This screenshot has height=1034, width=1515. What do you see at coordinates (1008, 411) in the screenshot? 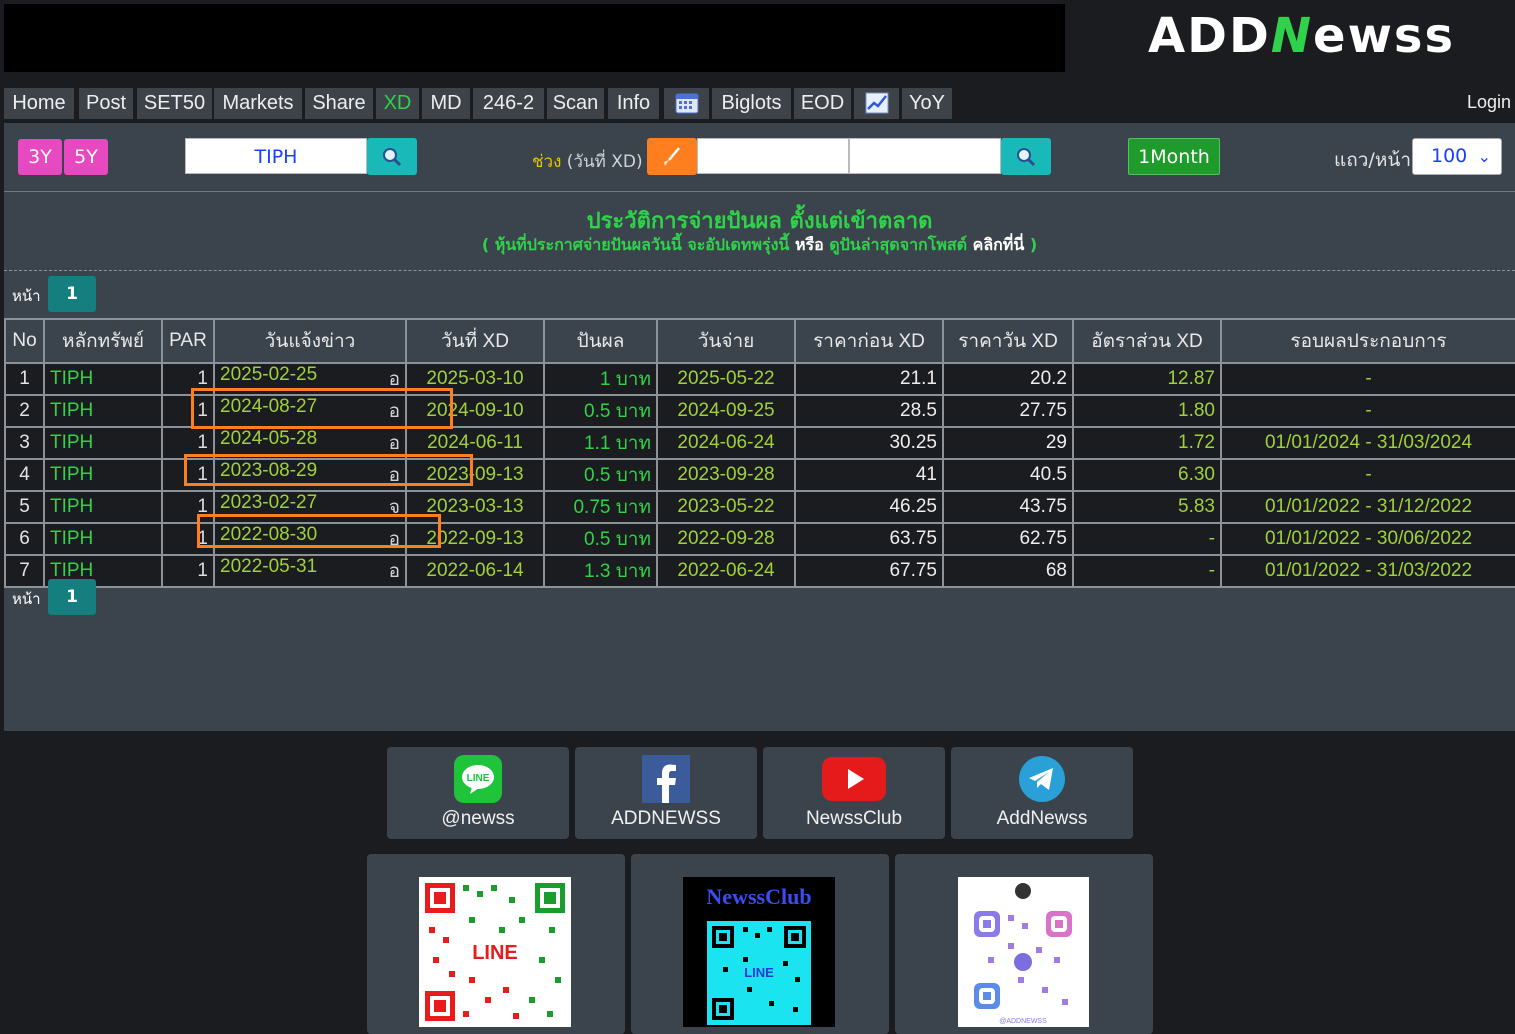
I see `cell-price-on: 27.75` at bounding box center [1008, 411].